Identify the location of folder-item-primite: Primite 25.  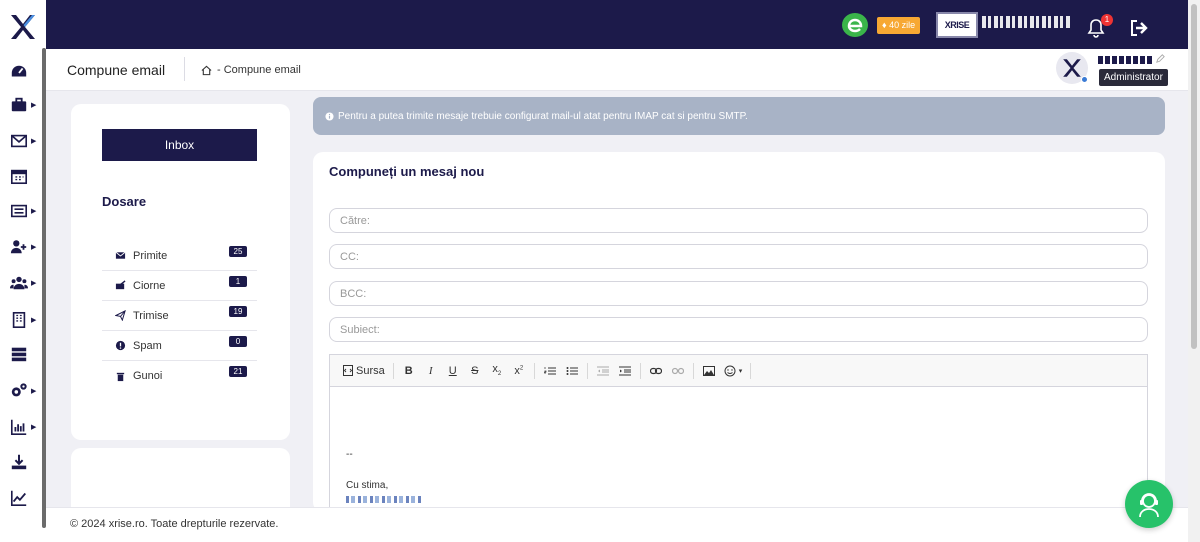
(179, 256).